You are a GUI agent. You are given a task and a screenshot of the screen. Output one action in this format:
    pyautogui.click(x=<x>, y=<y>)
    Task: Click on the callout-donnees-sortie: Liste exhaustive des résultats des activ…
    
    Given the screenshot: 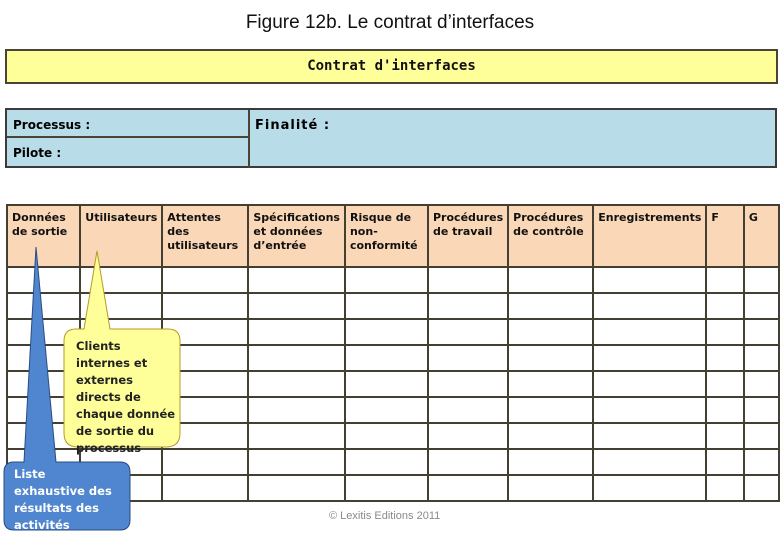 What is the action you would take?
    pyautogui.click(x=63, y=508)
    